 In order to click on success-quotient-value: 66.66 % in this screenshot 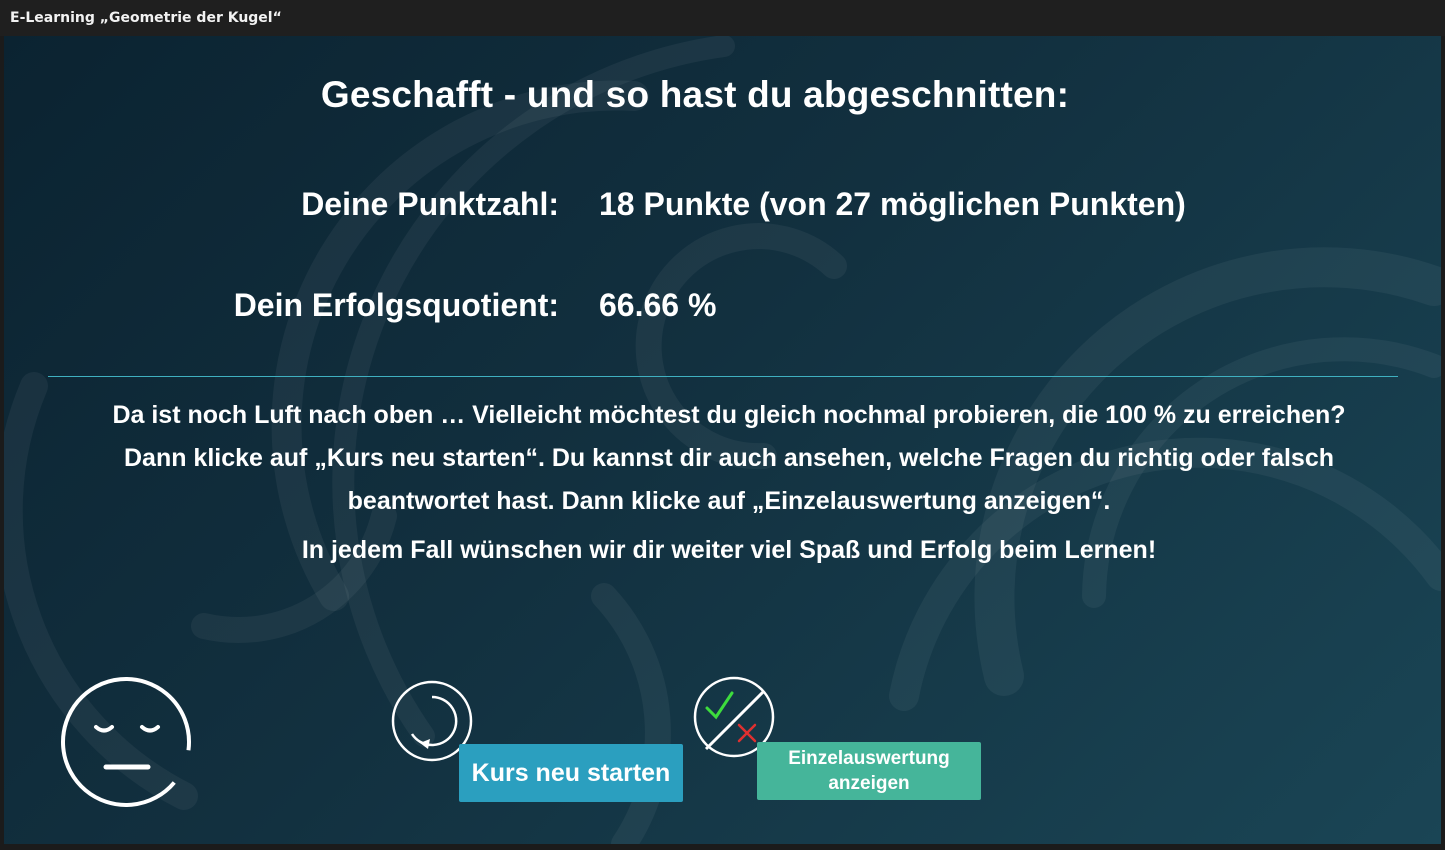, I will do `click(658, 305)`.